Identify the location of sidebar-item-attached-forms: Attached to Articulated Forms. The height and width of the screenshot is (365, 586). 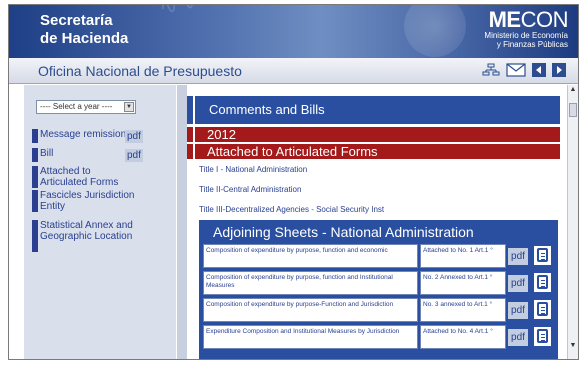
(81, 177).